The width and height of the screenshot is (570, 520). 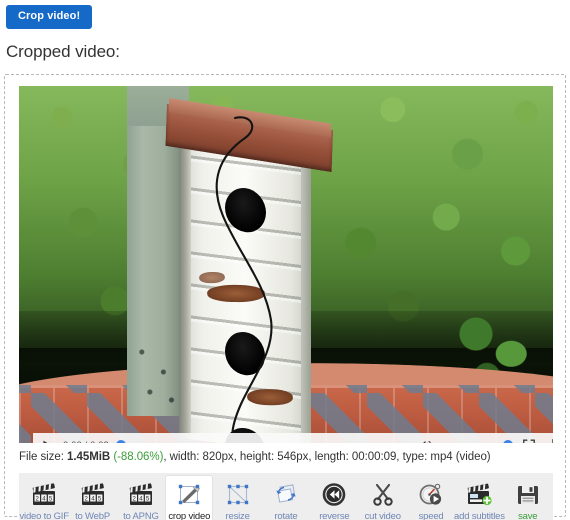 I want to click on tool-to-apng: 2 4 5 to APNG, so click(x=141, y=498).